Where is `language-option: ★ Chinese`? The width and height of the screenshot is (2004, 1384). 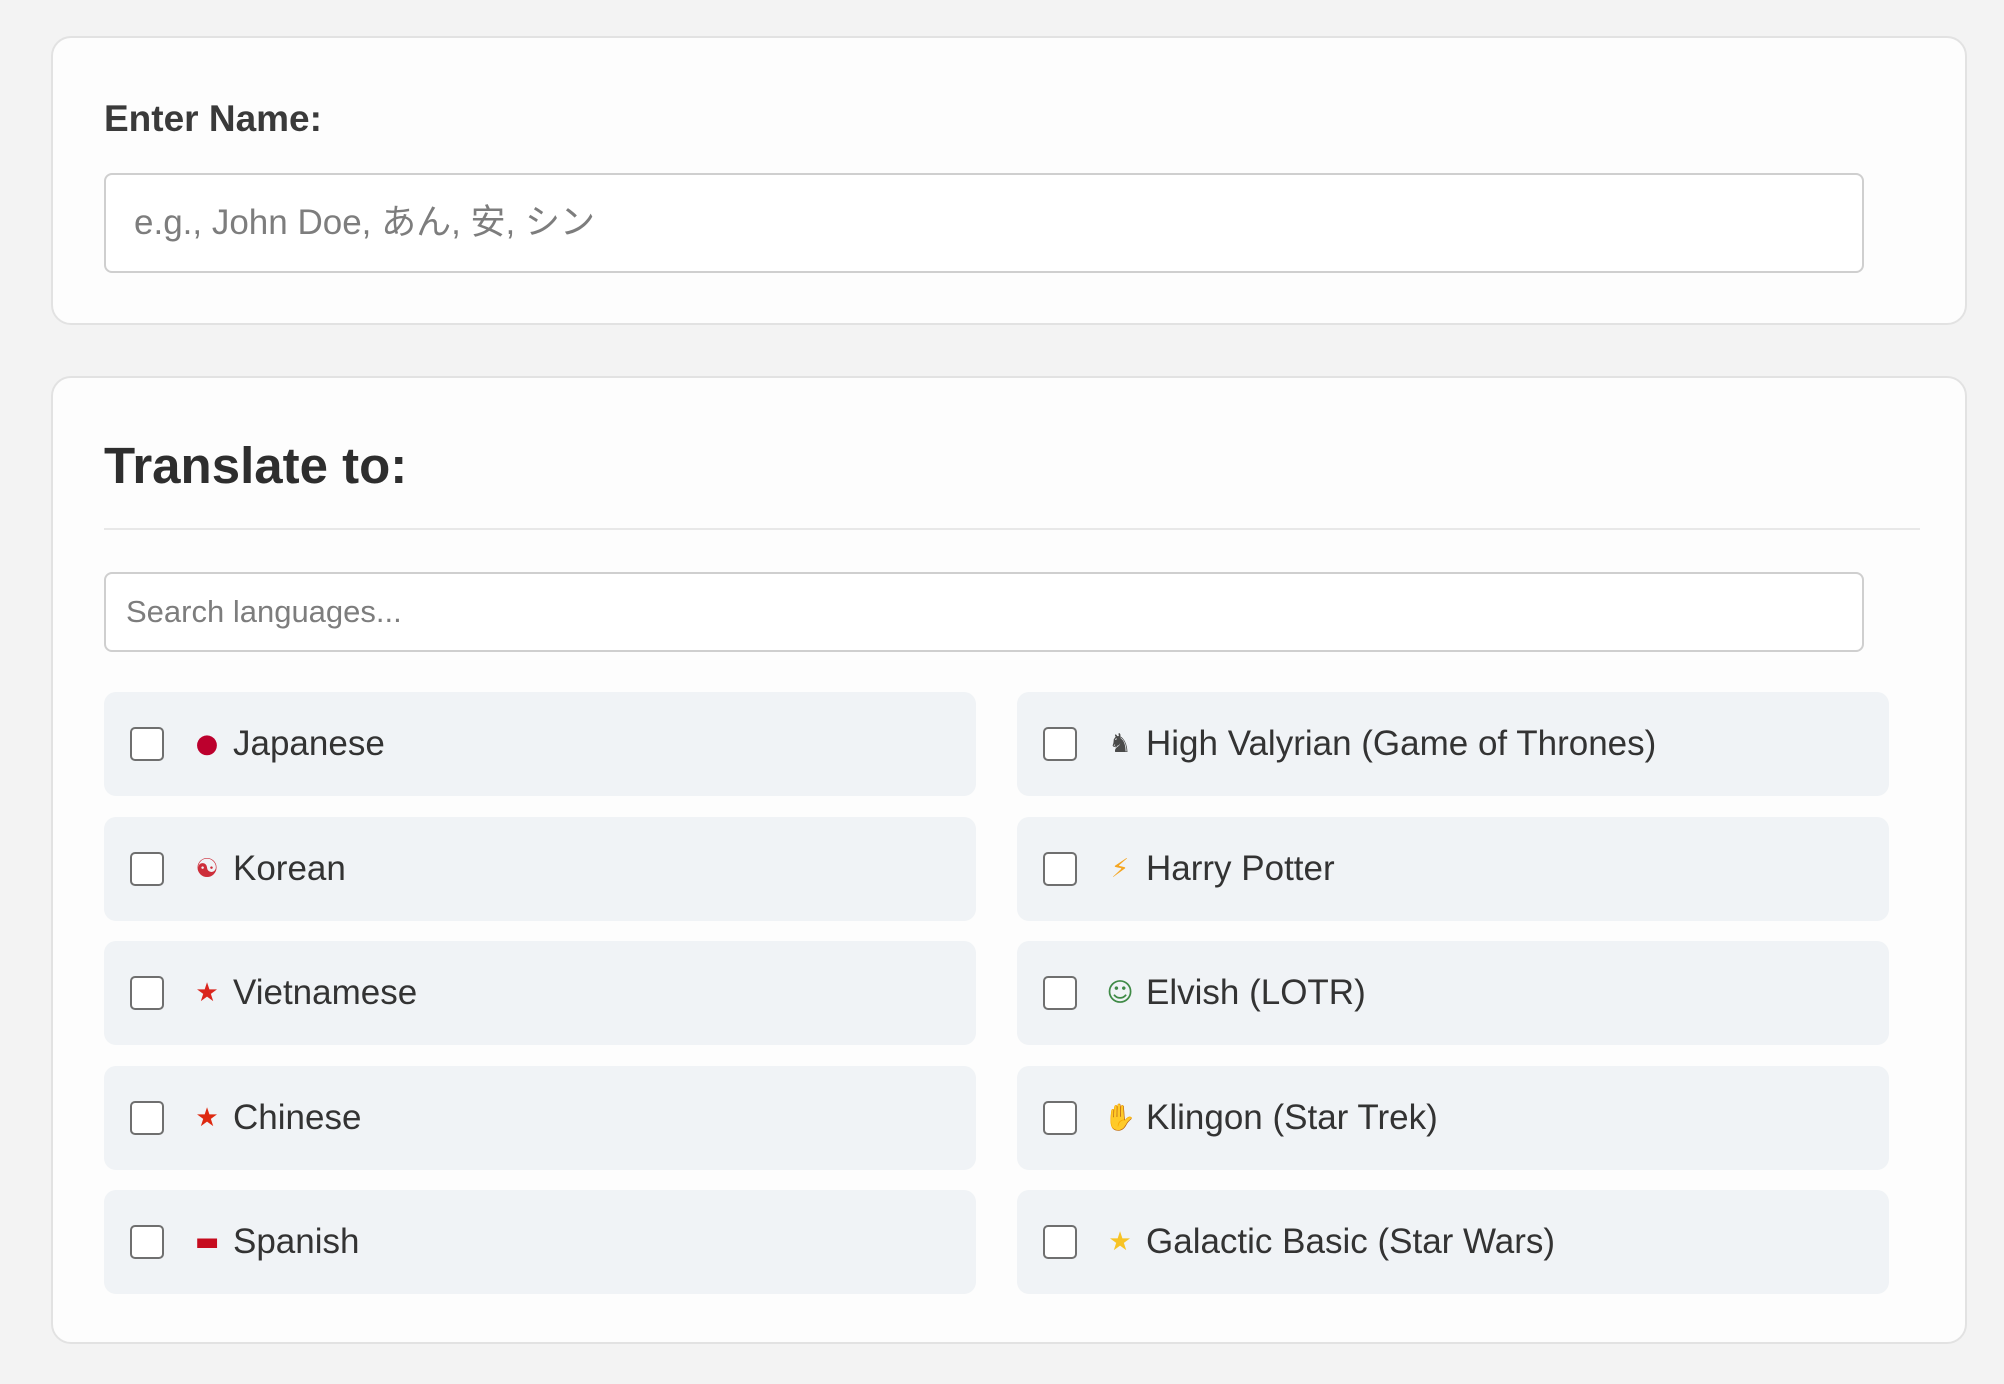 language-option: ★ Chinese is located at coordinates (540, 1117).